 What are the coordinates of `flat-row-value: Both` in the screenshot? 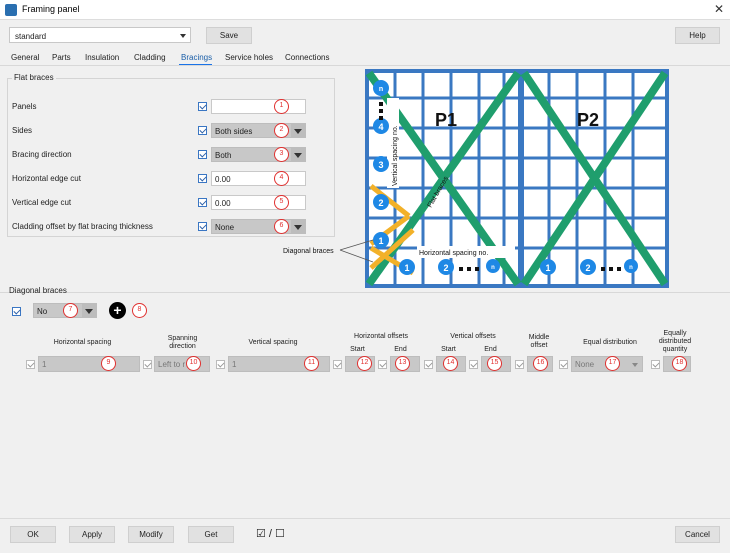 It's located at (223, 155).